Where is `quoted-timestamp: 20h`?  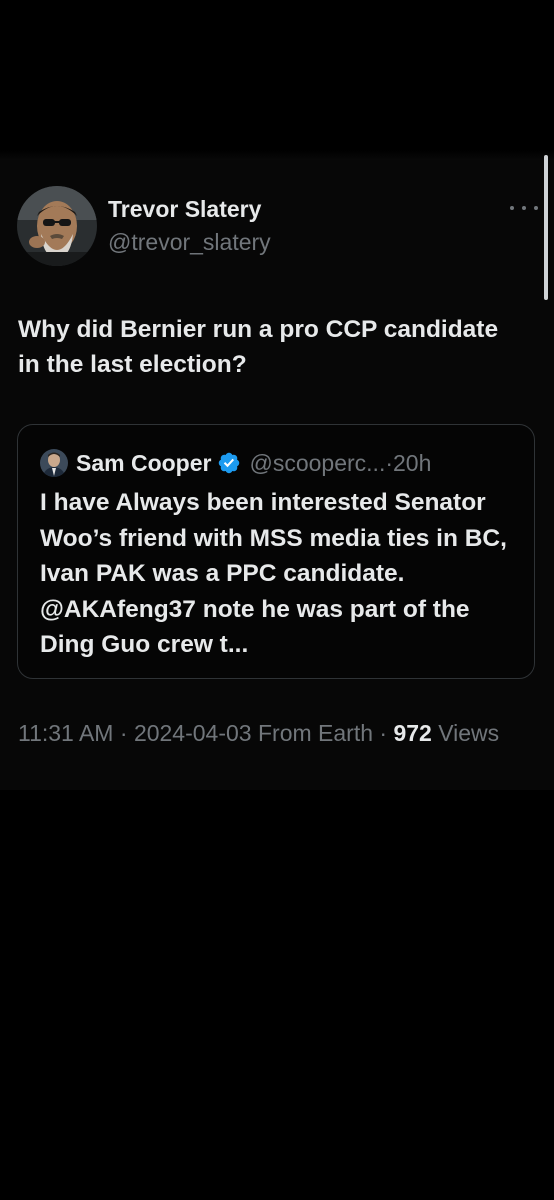
quoted-timestamp: 20h is located at coordinates (412, 463).